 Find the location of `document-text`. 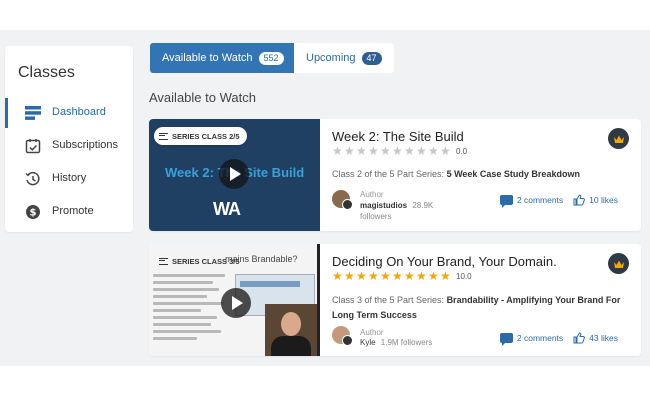

document-text is located at coordinates (192, 309).